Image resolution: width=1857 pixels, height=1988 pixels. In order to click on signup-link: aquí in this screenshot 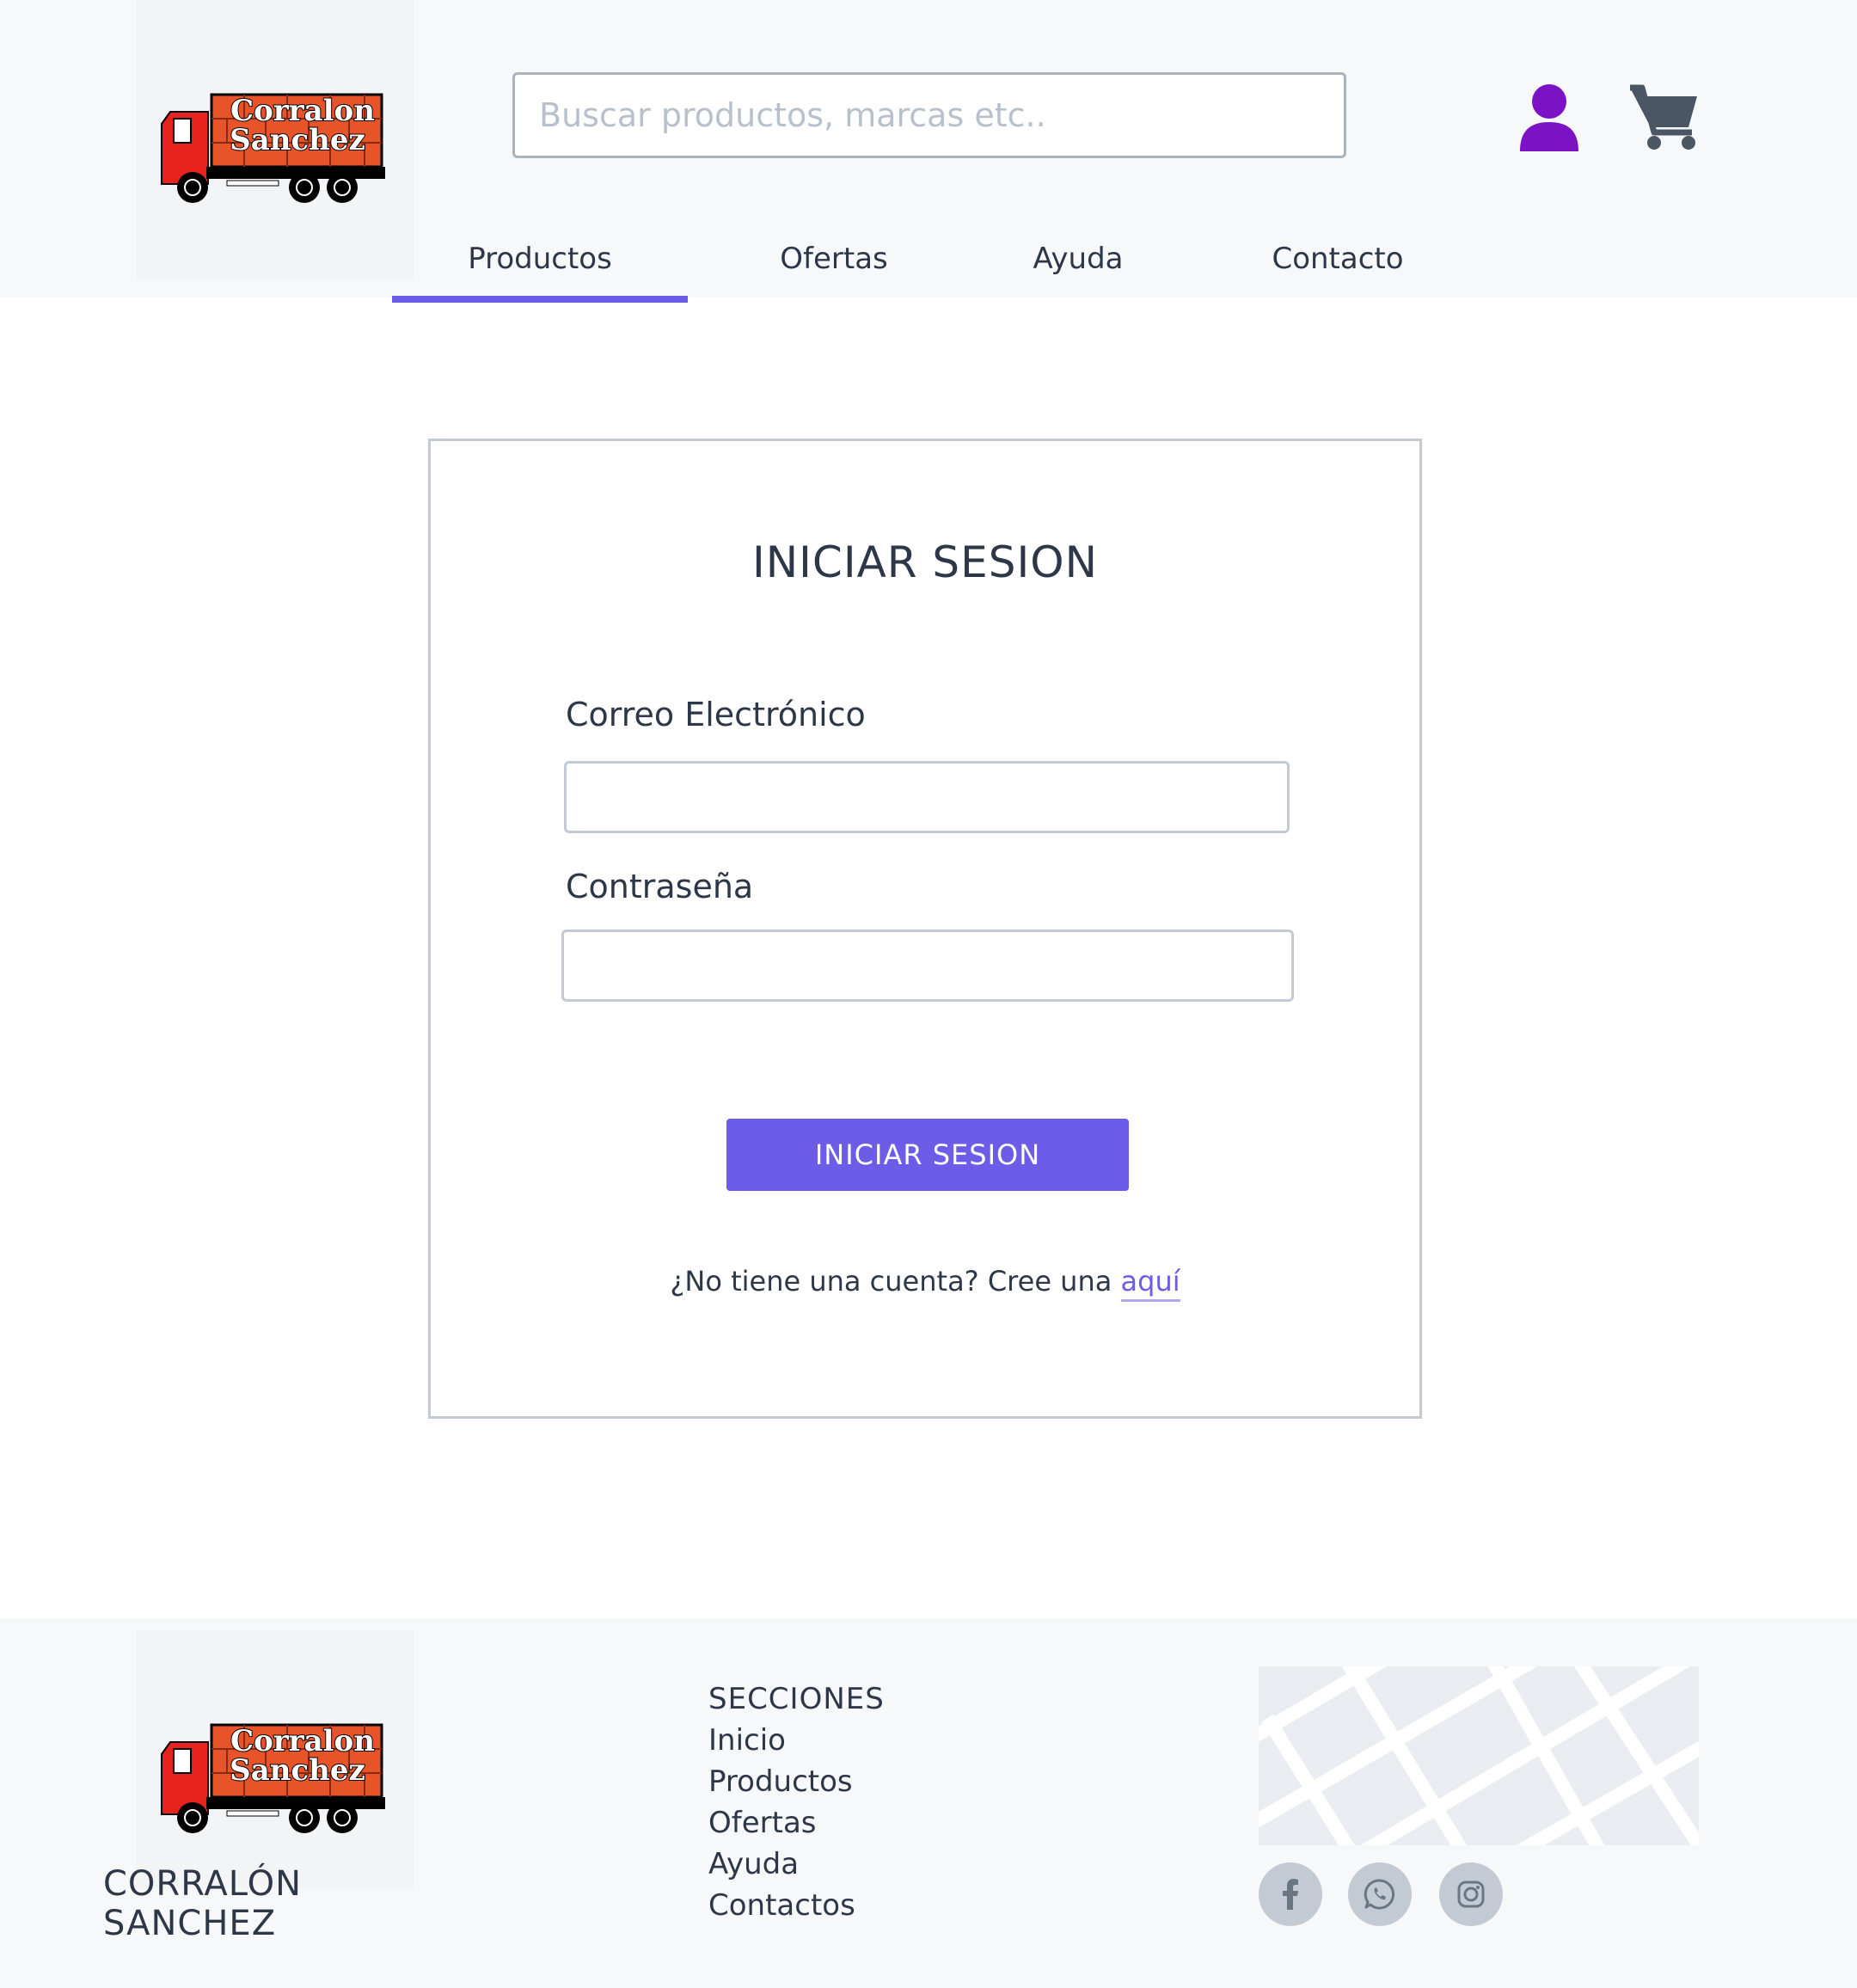, I will do `click(1150, 1283)`.